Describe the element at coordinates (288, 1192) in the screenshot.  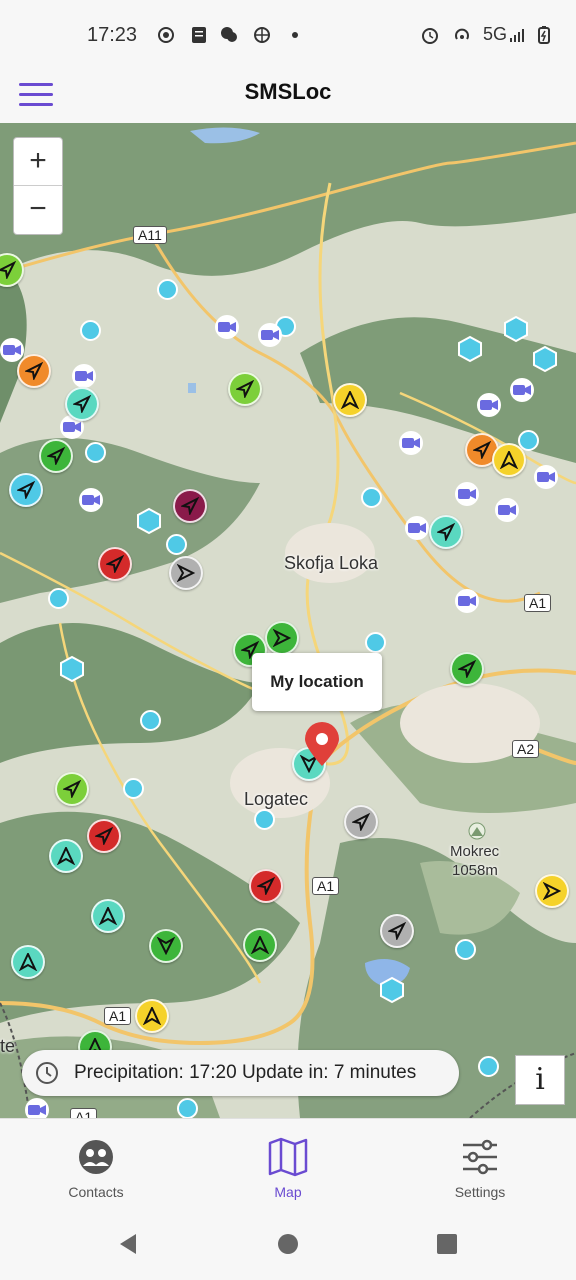
I see `nav-label: Map` at that location.